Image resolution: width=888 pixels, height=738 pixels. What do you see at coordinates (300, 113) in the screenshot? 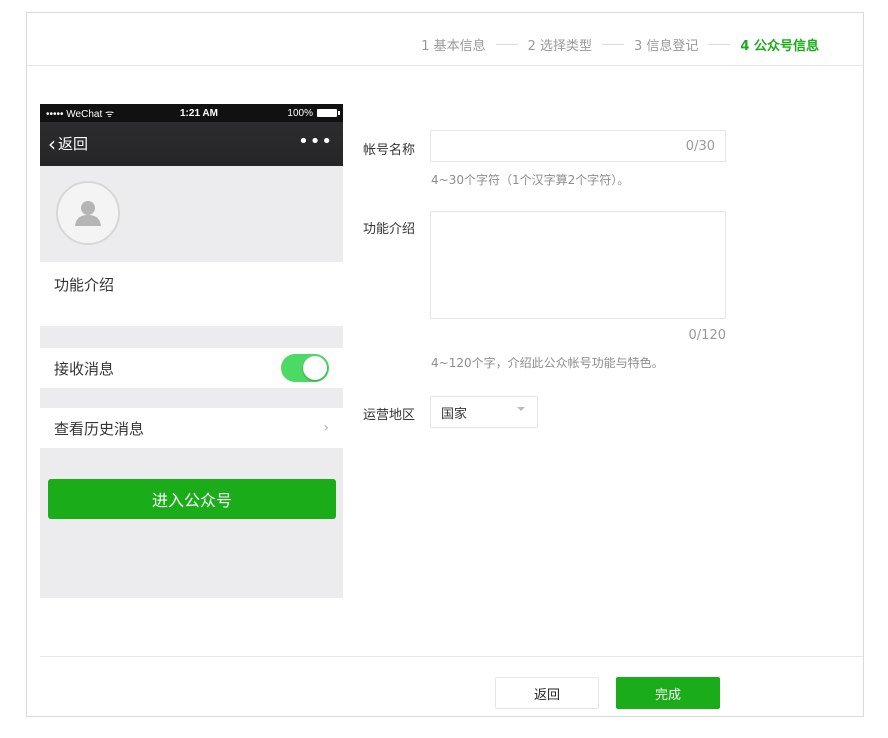
I see `battery-percent: 100%` at bounding box center [300, 113].